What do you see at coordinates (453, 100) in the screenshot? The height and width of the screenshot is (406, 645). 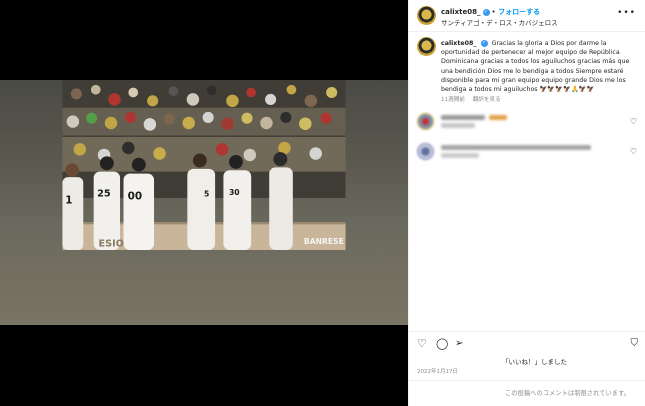 I see `caption-age: 11週間前` at bounding box center [453, 100].